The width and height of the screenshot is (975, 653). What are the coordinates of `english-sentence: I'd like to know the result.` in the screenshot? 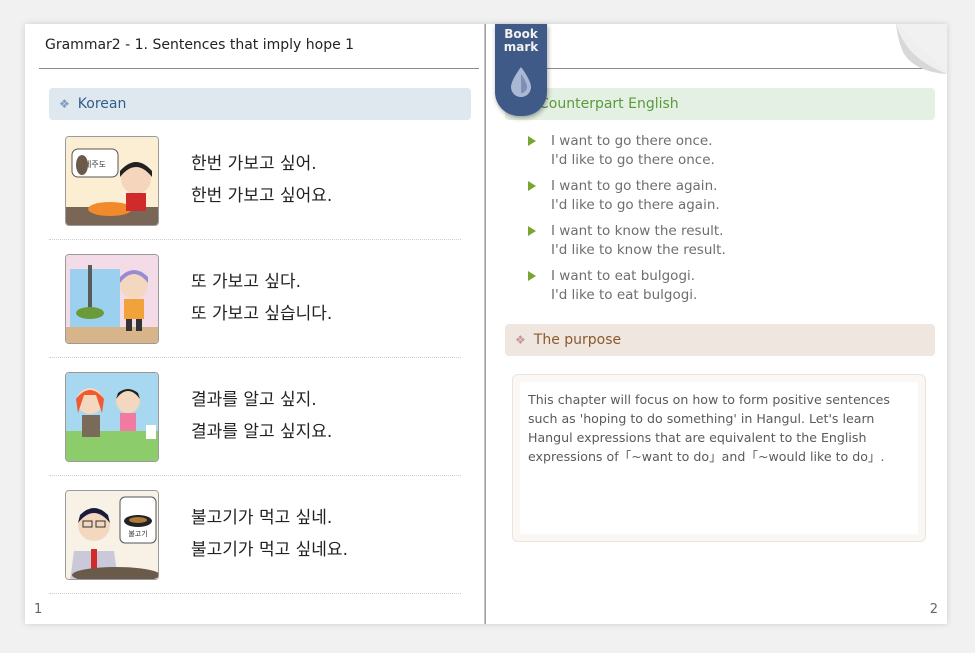 It's located at (638, 250).